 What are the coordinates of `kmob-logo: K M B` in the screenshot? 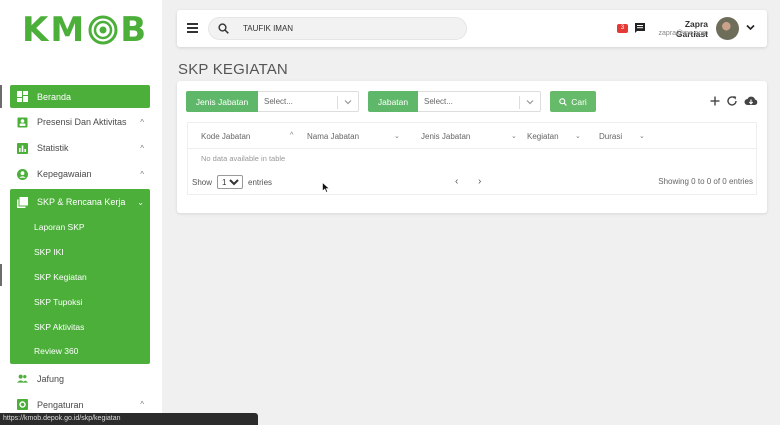 It's located at (85, 30).